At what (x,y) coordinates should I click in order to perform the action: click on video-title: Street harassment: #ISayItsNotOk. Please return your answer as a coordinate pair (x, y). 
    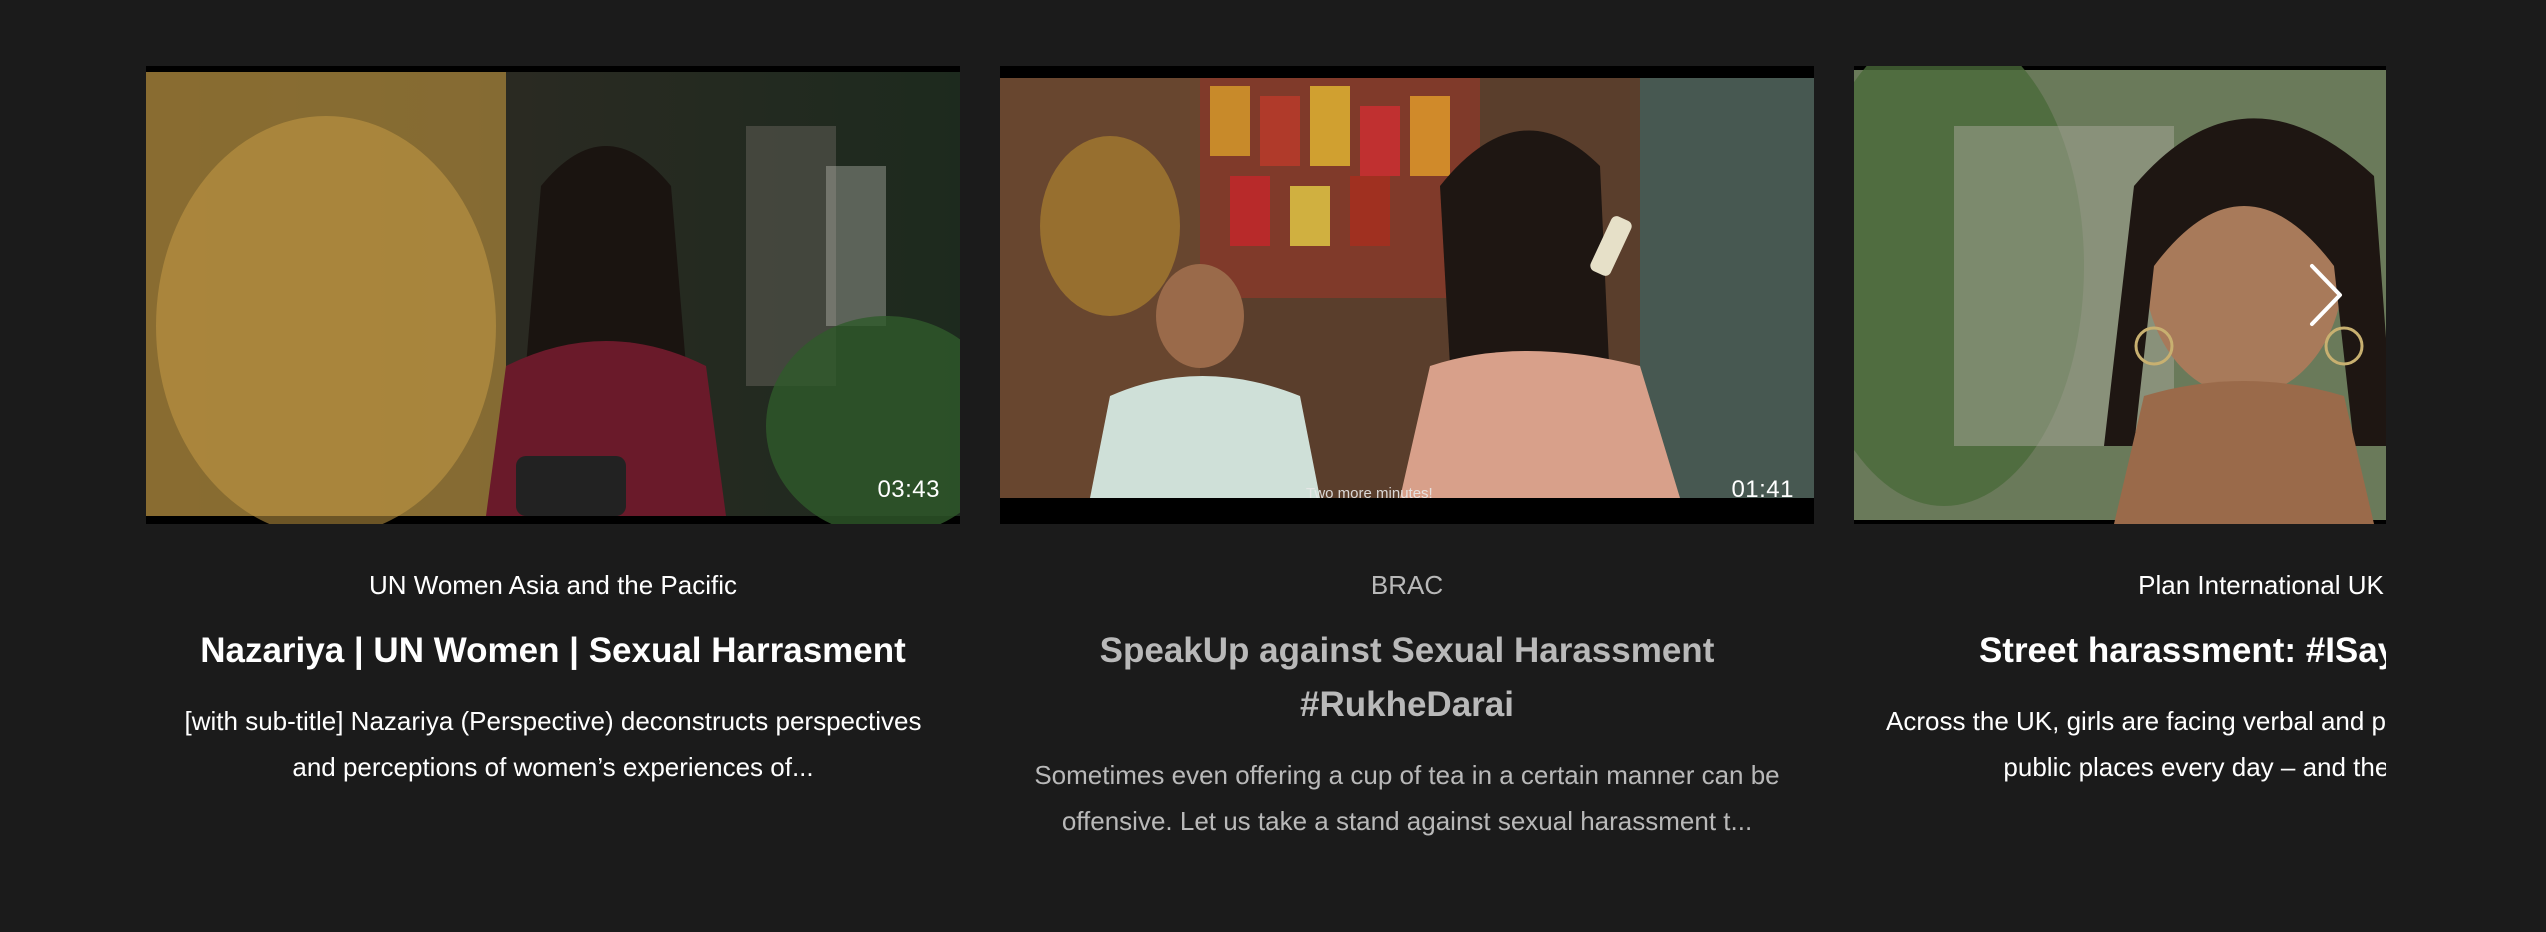
    Looking at the image, I should click on (2143, 651).